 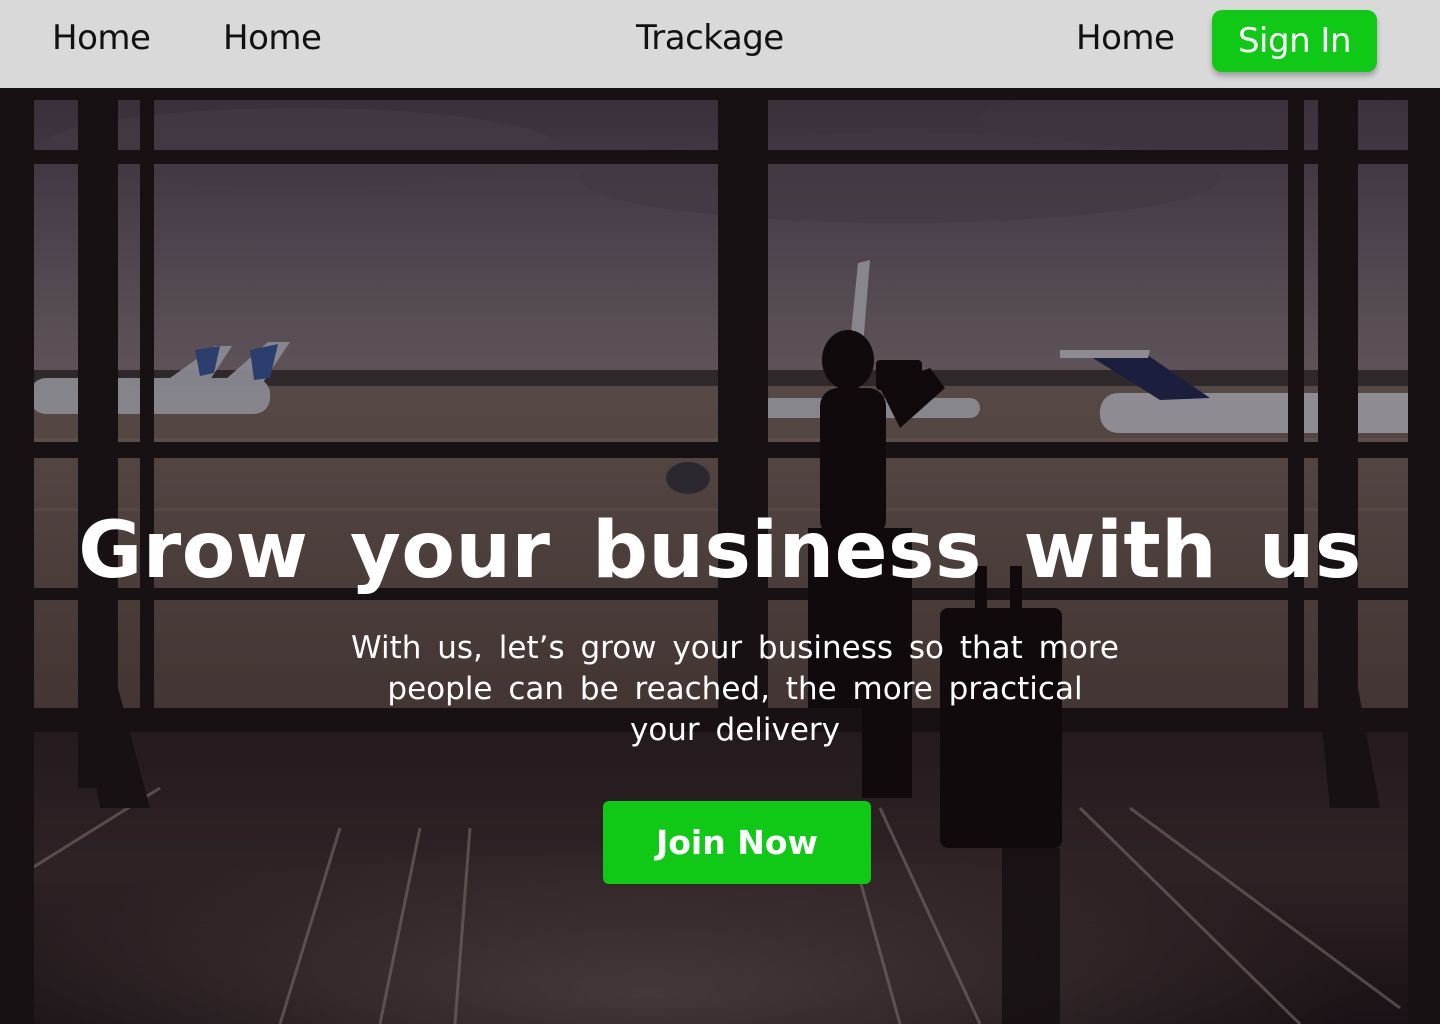 I want to click on top-nav-bar: Home Home Trackage Home Sign In, so click(x=720, y=44).